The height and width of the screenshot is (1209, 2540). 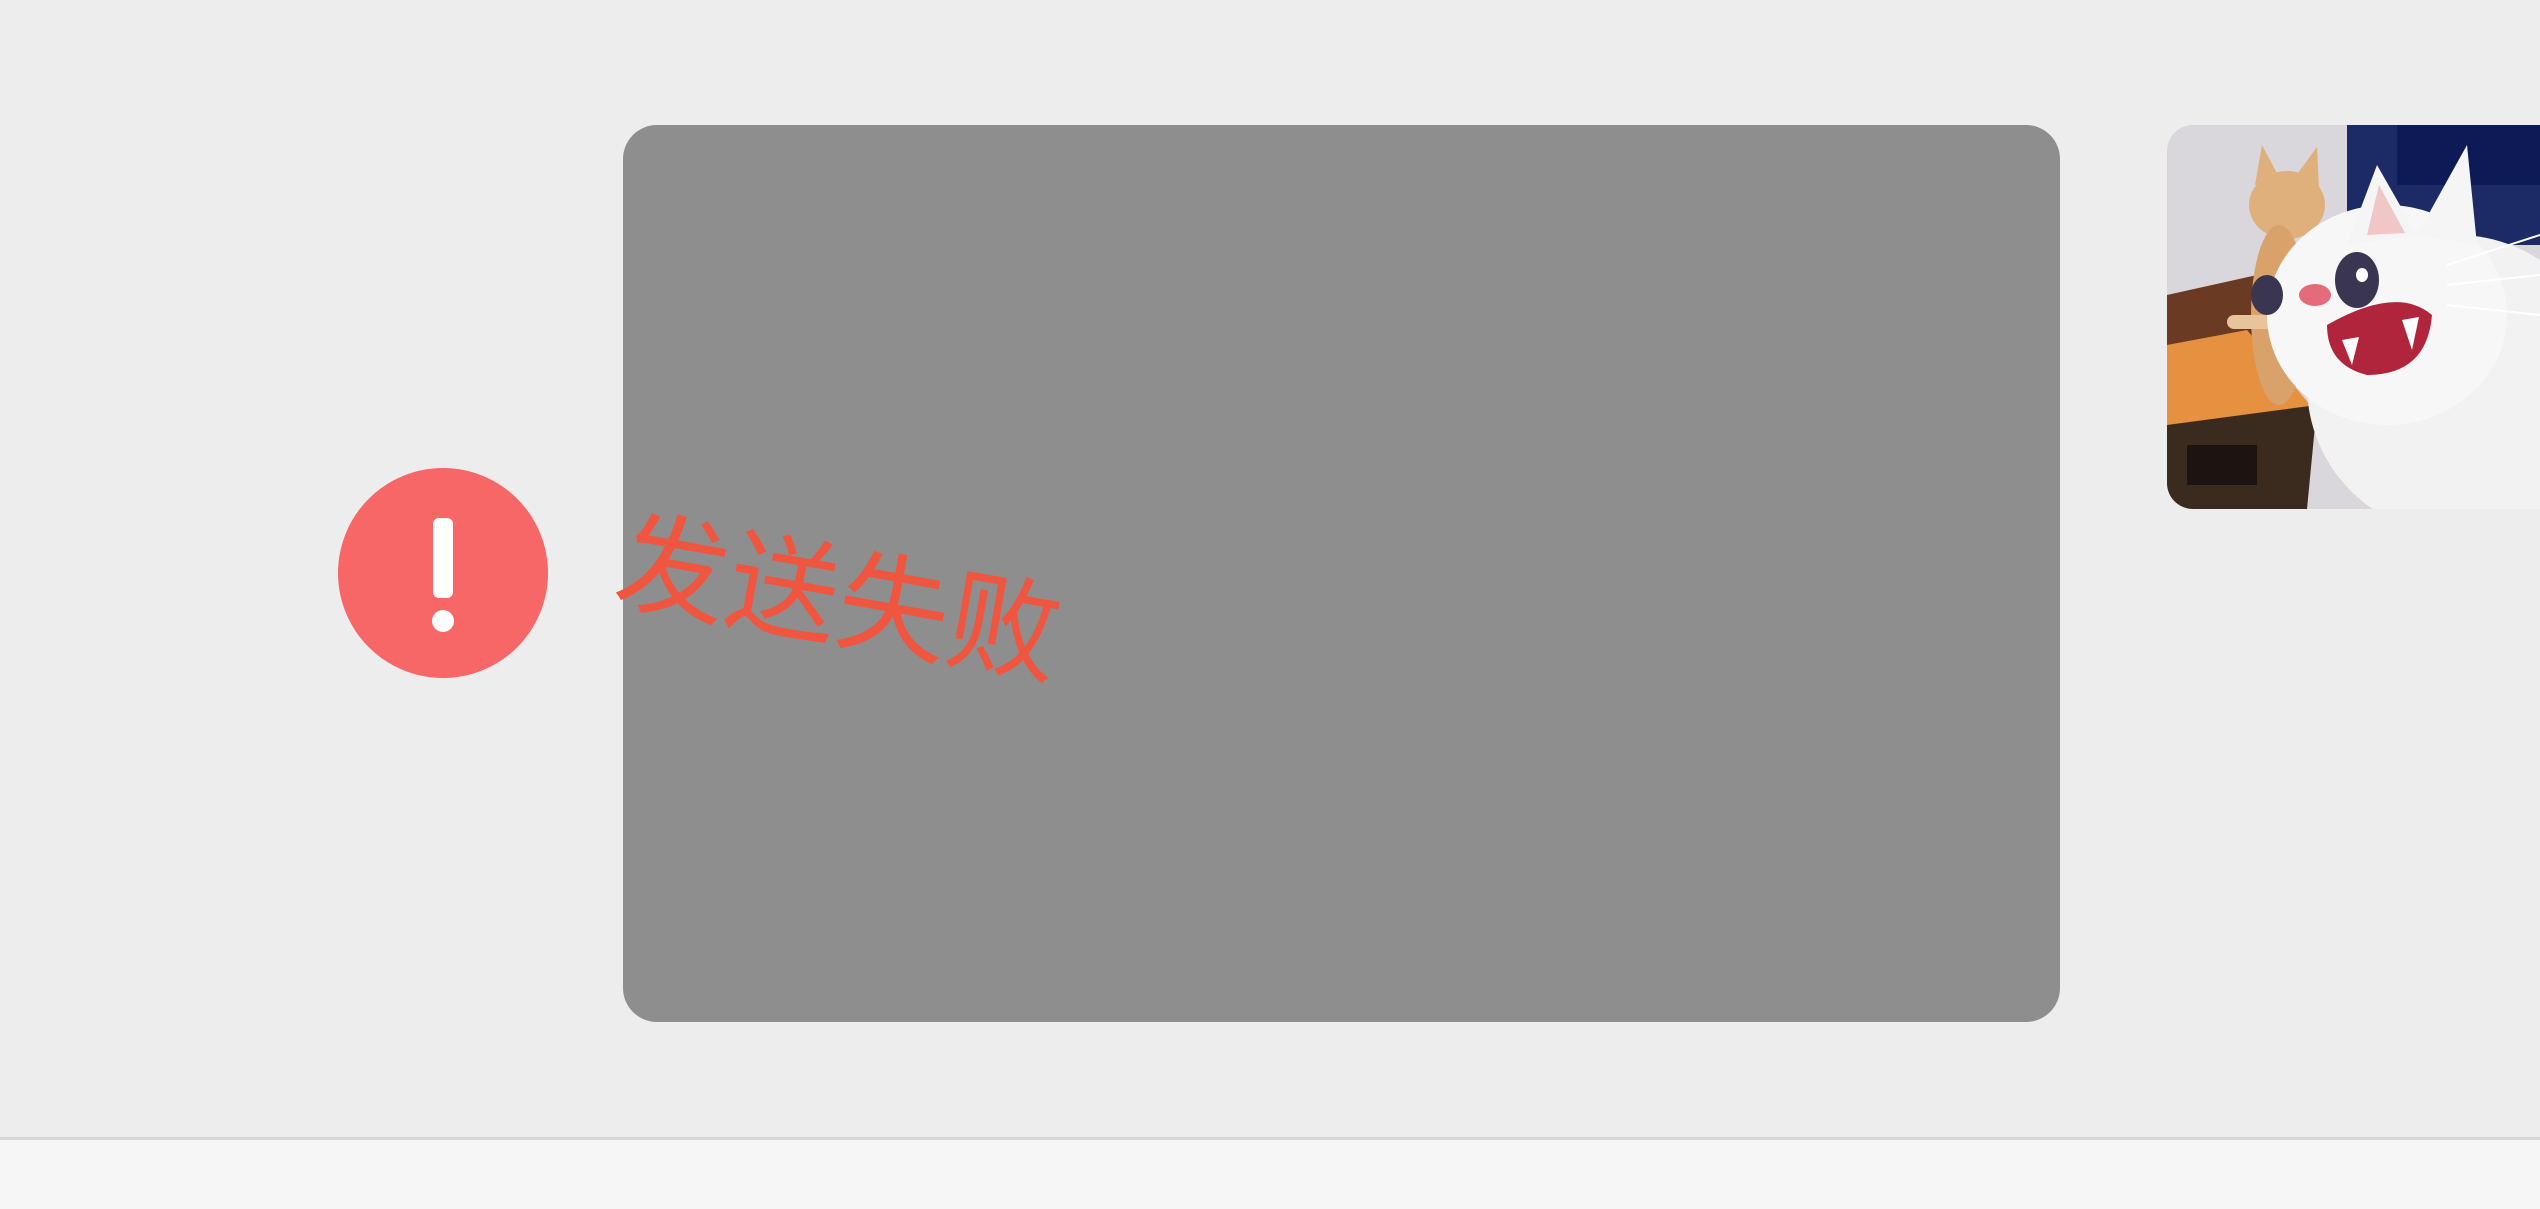 I want to click on user-avatar, so click(x=2353, y=317).